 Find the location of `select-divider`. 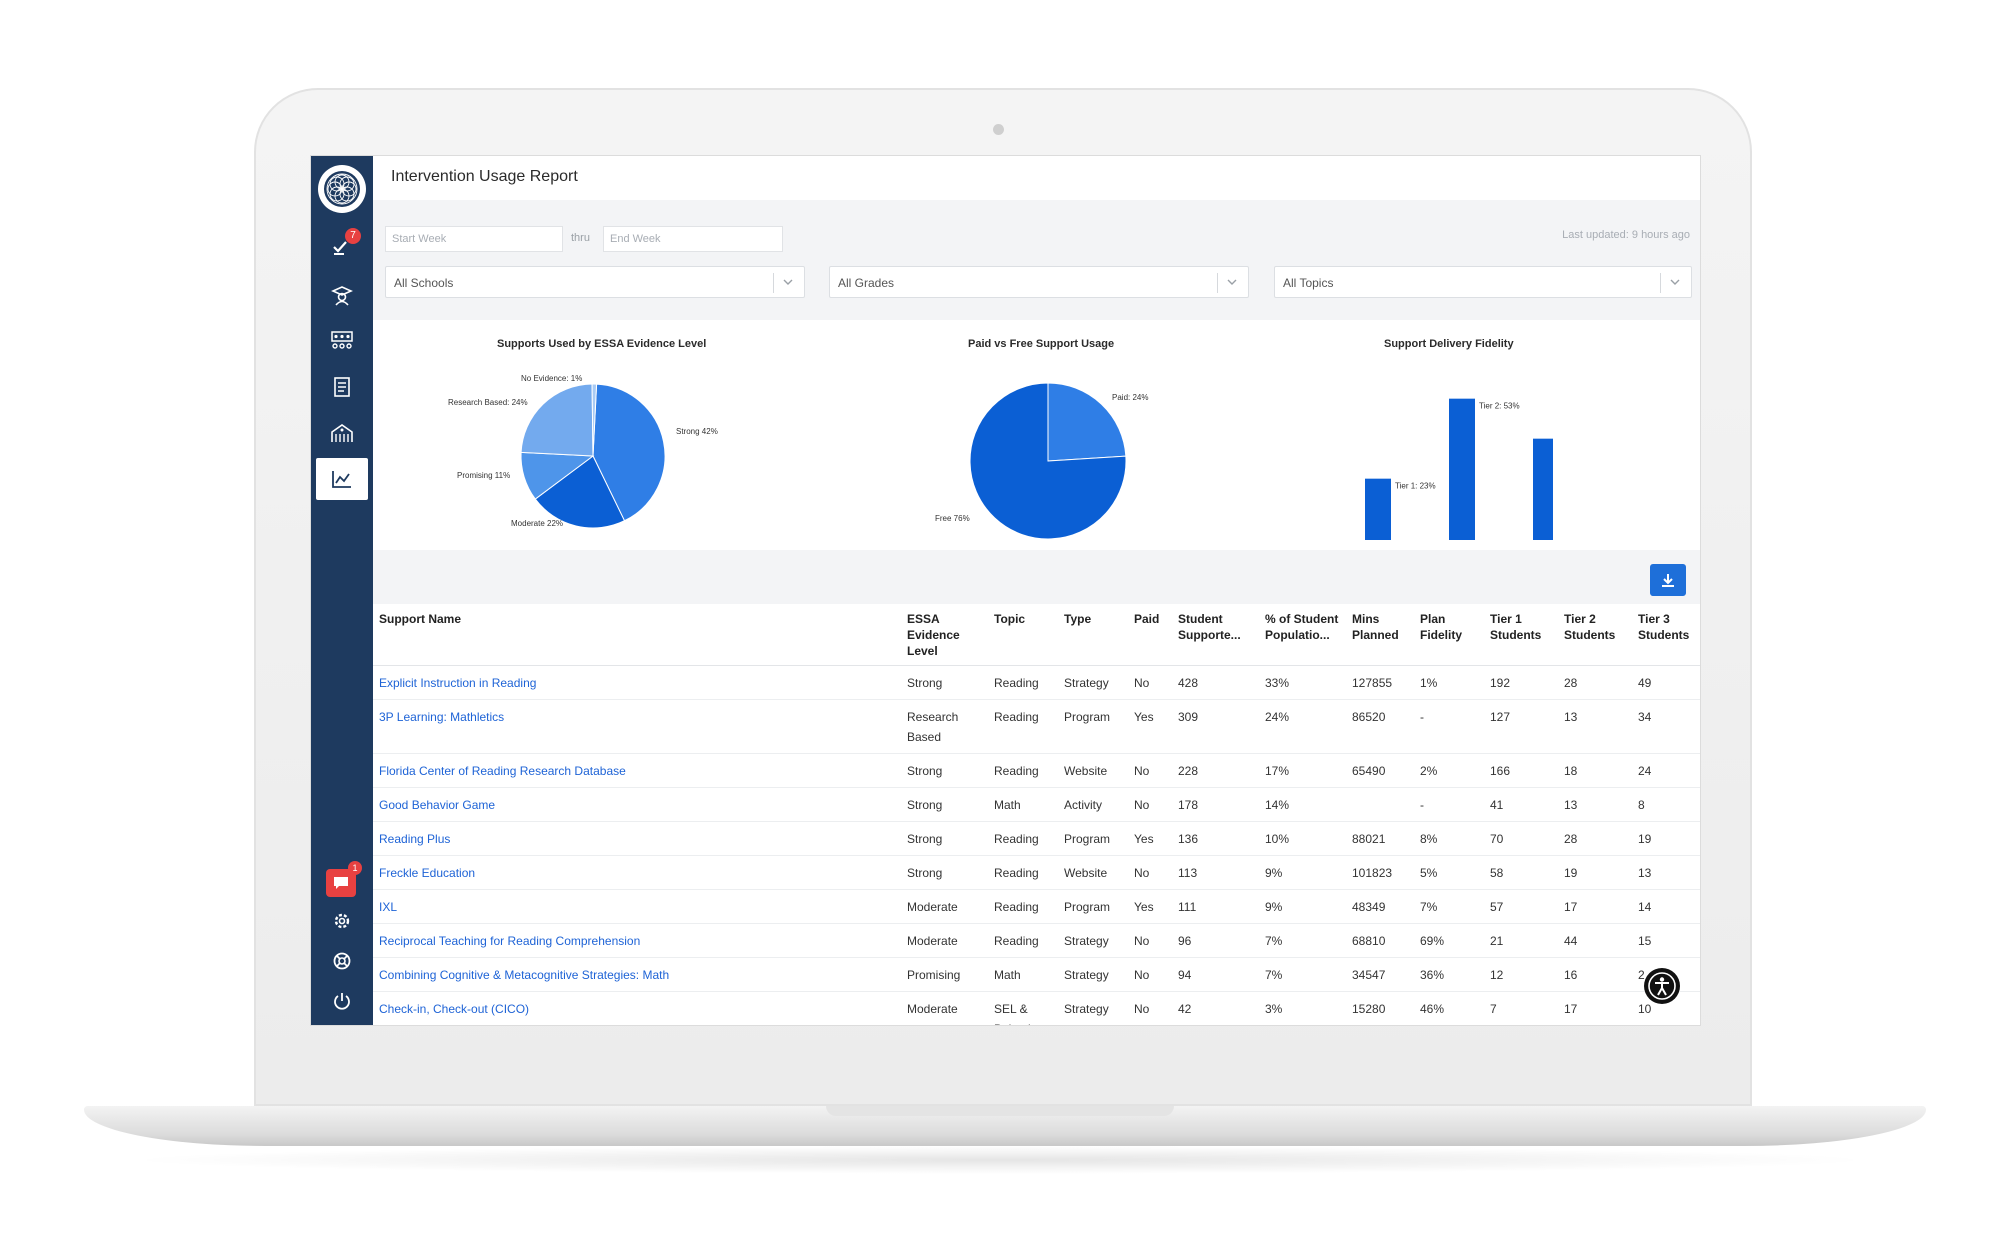

select-divider is located at coordinates (773, 283).